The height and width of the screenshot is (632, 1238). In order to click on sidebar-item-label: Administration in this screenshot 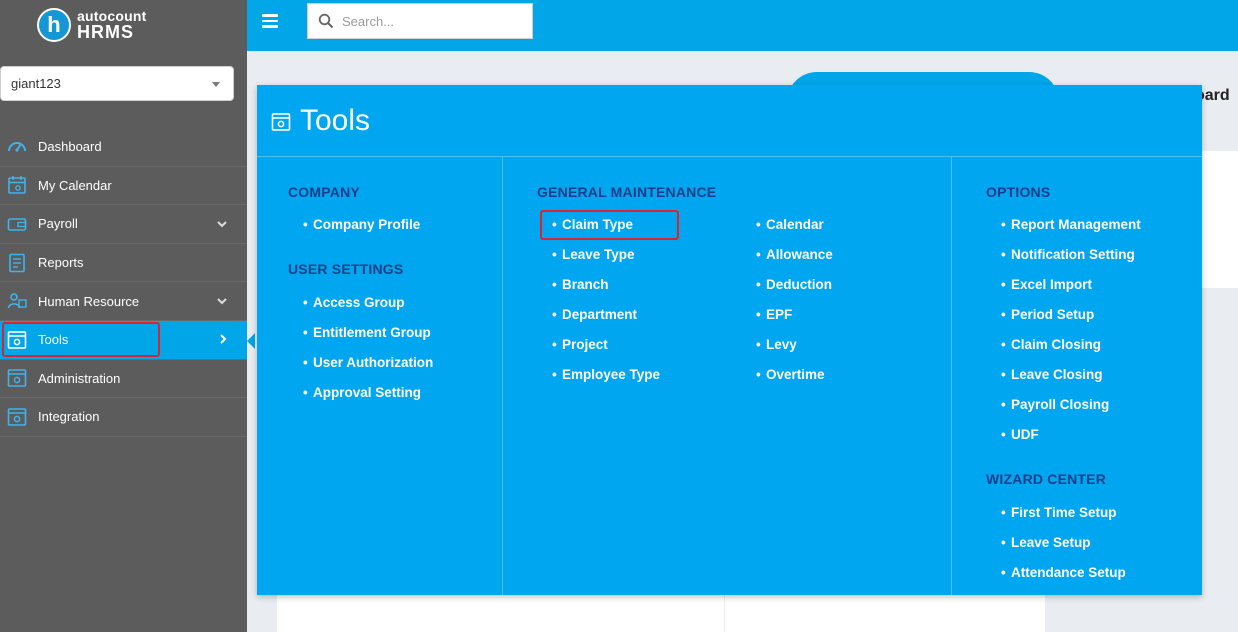, I will do `click(79, 378)`.